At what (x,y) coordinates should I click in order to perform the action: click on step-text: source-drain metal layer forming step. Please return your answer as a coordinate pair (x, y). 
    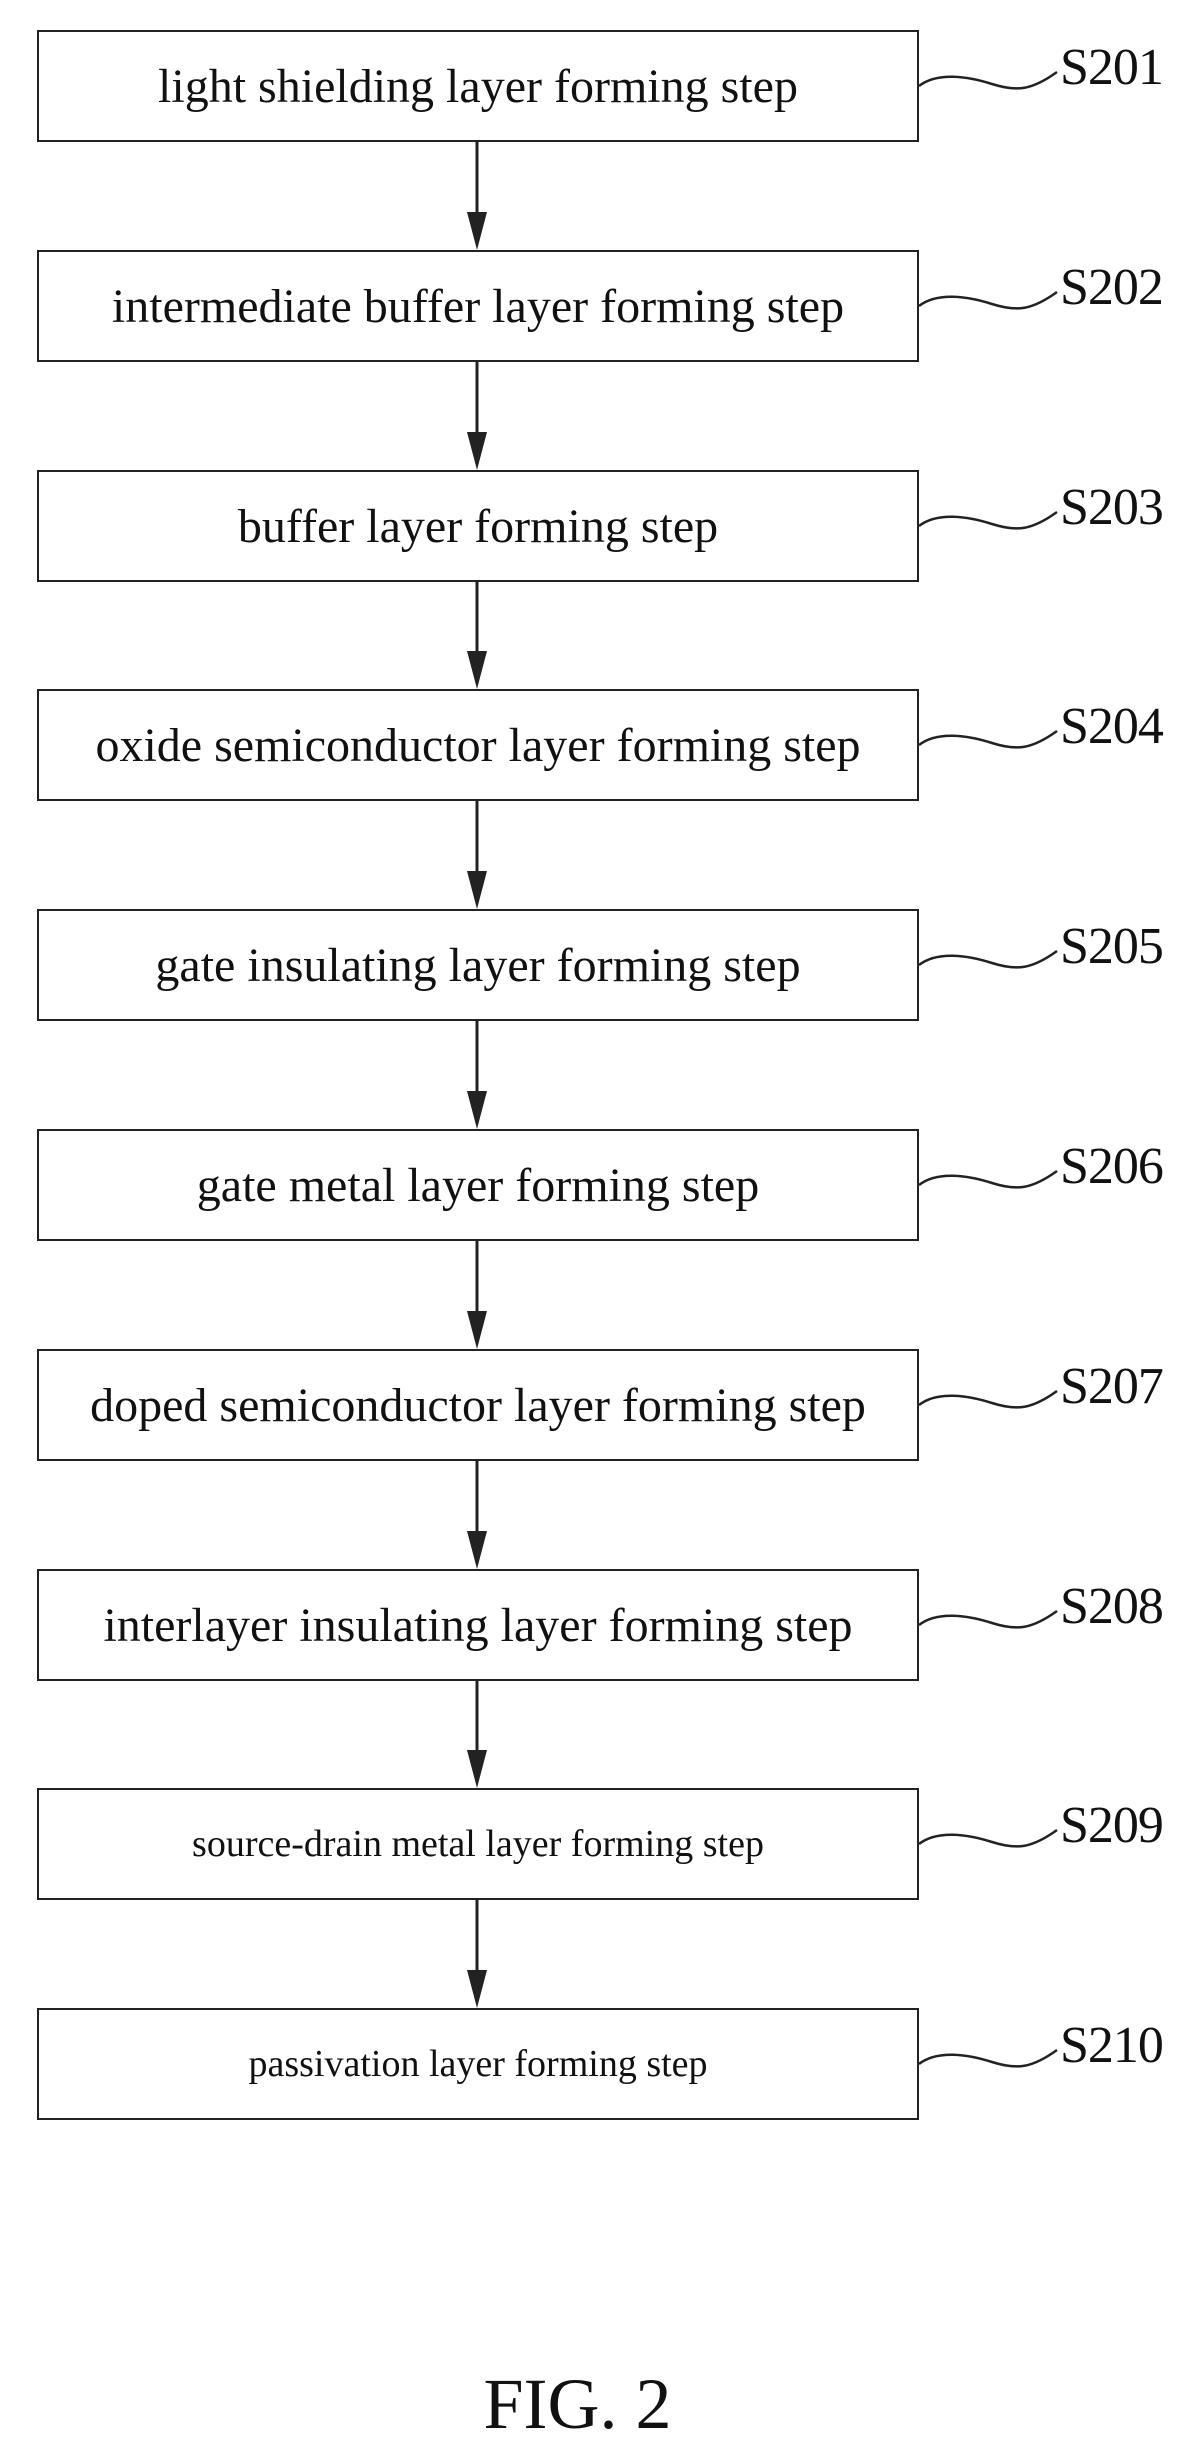
    Looking at the image, I should click on (478, 1844).